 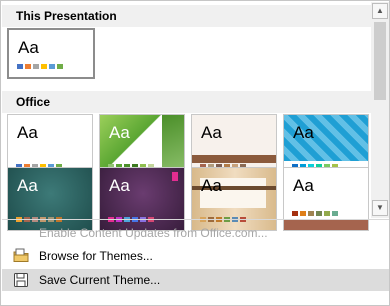 I want to click on section-header-office: Office, so click(x=186, y=102).